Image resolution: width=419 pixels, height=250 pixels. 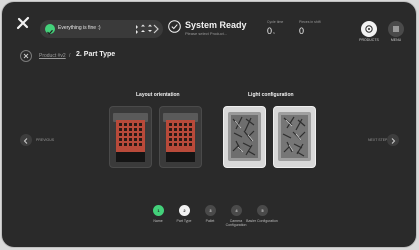 What do you see at coordinates (216, 25) in the screenshot?
I see `system-status-title: System Ready` at bounding box center [216, 25].